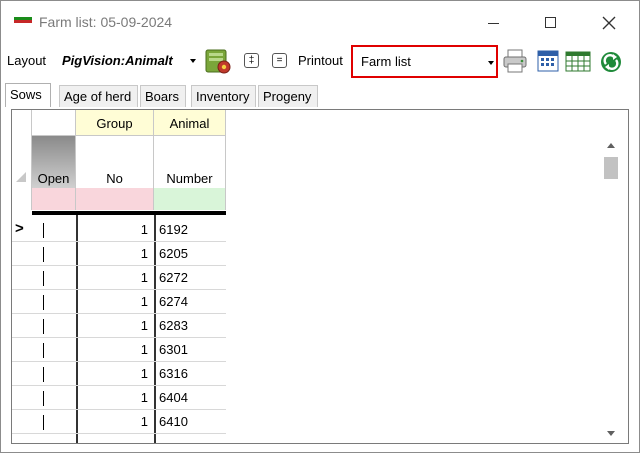 The image size is (640, 453). I want to click on collapse-button: =, so click(279, 60).